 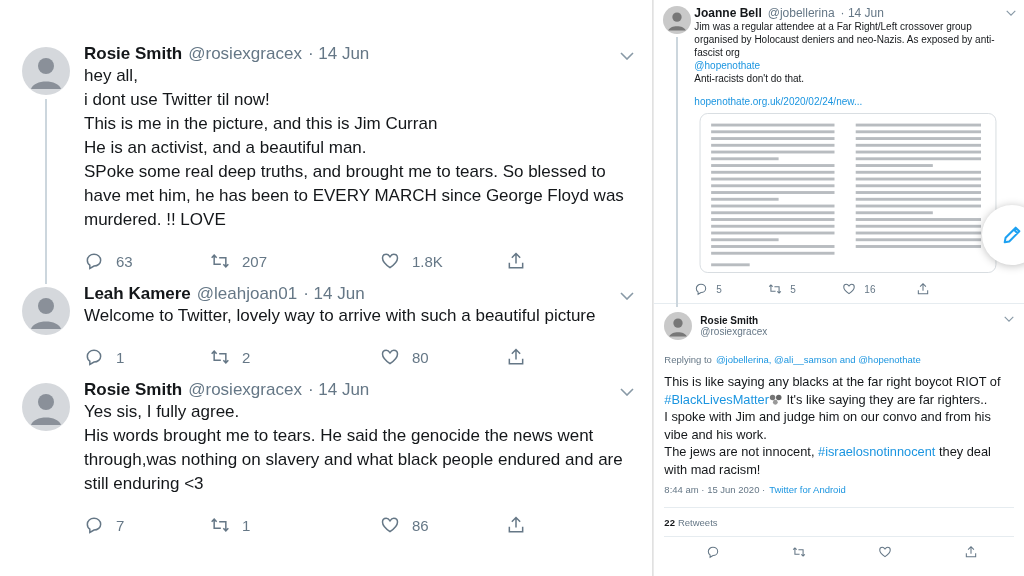 I want to click on tweet-text: Yes sis, I fully agree., so click(x=162, y=412).